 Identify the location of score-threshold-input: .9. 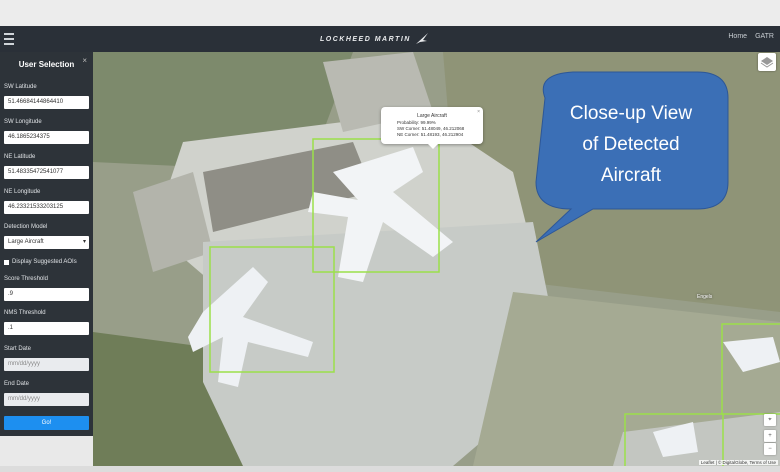
(46, 294).